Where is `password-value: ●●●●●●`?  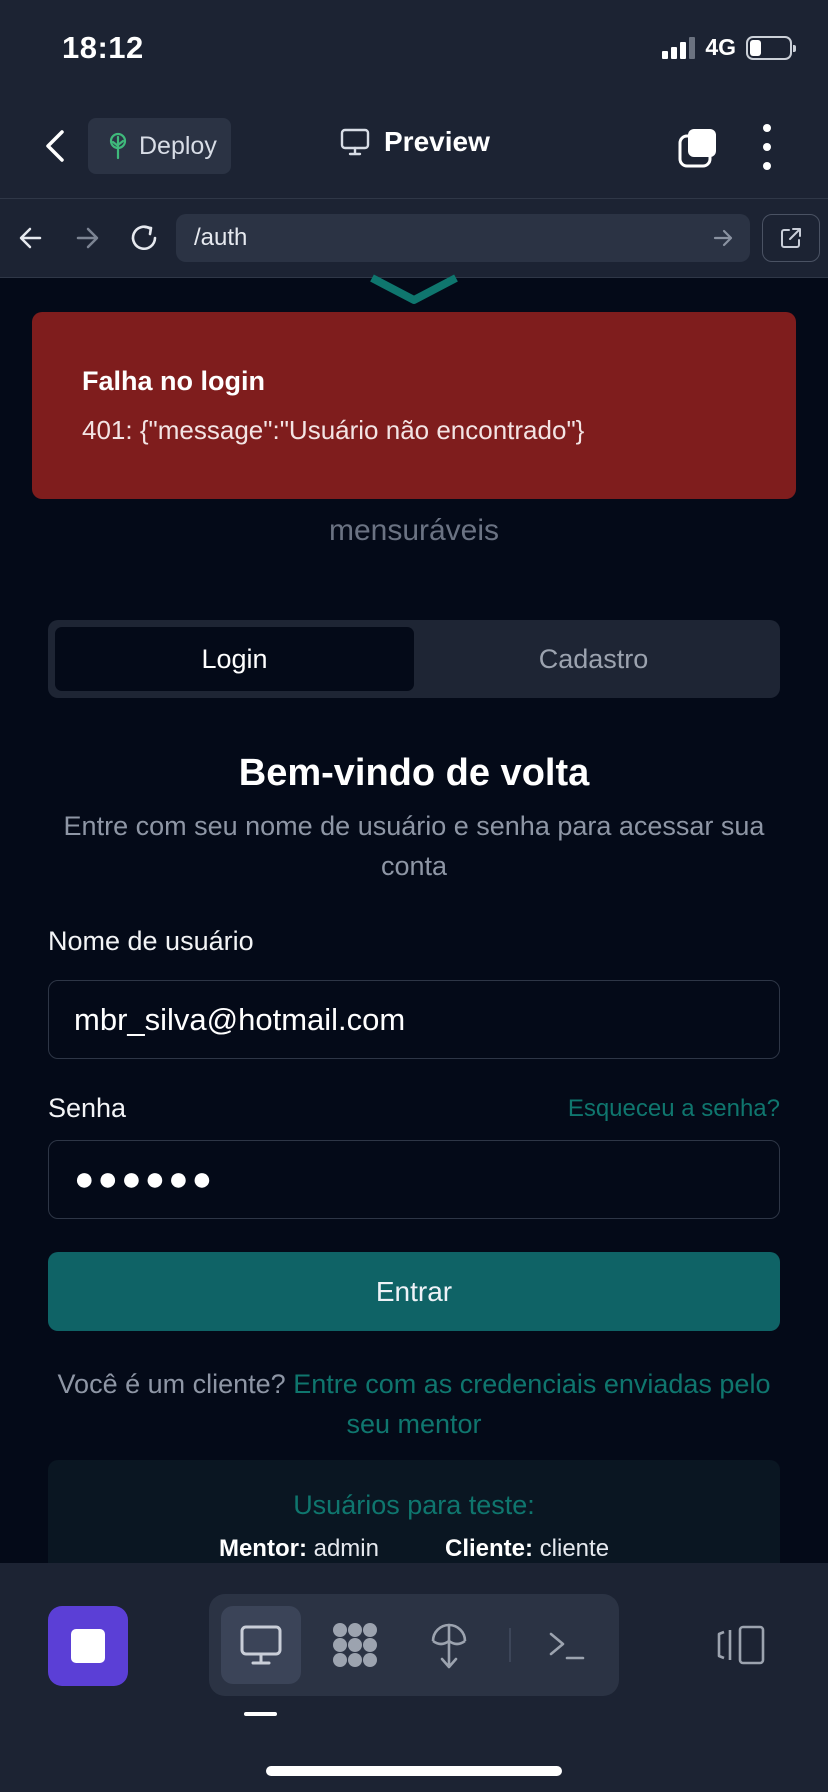 password-value: ●●●●●● is located at coordinates (145, 1179).